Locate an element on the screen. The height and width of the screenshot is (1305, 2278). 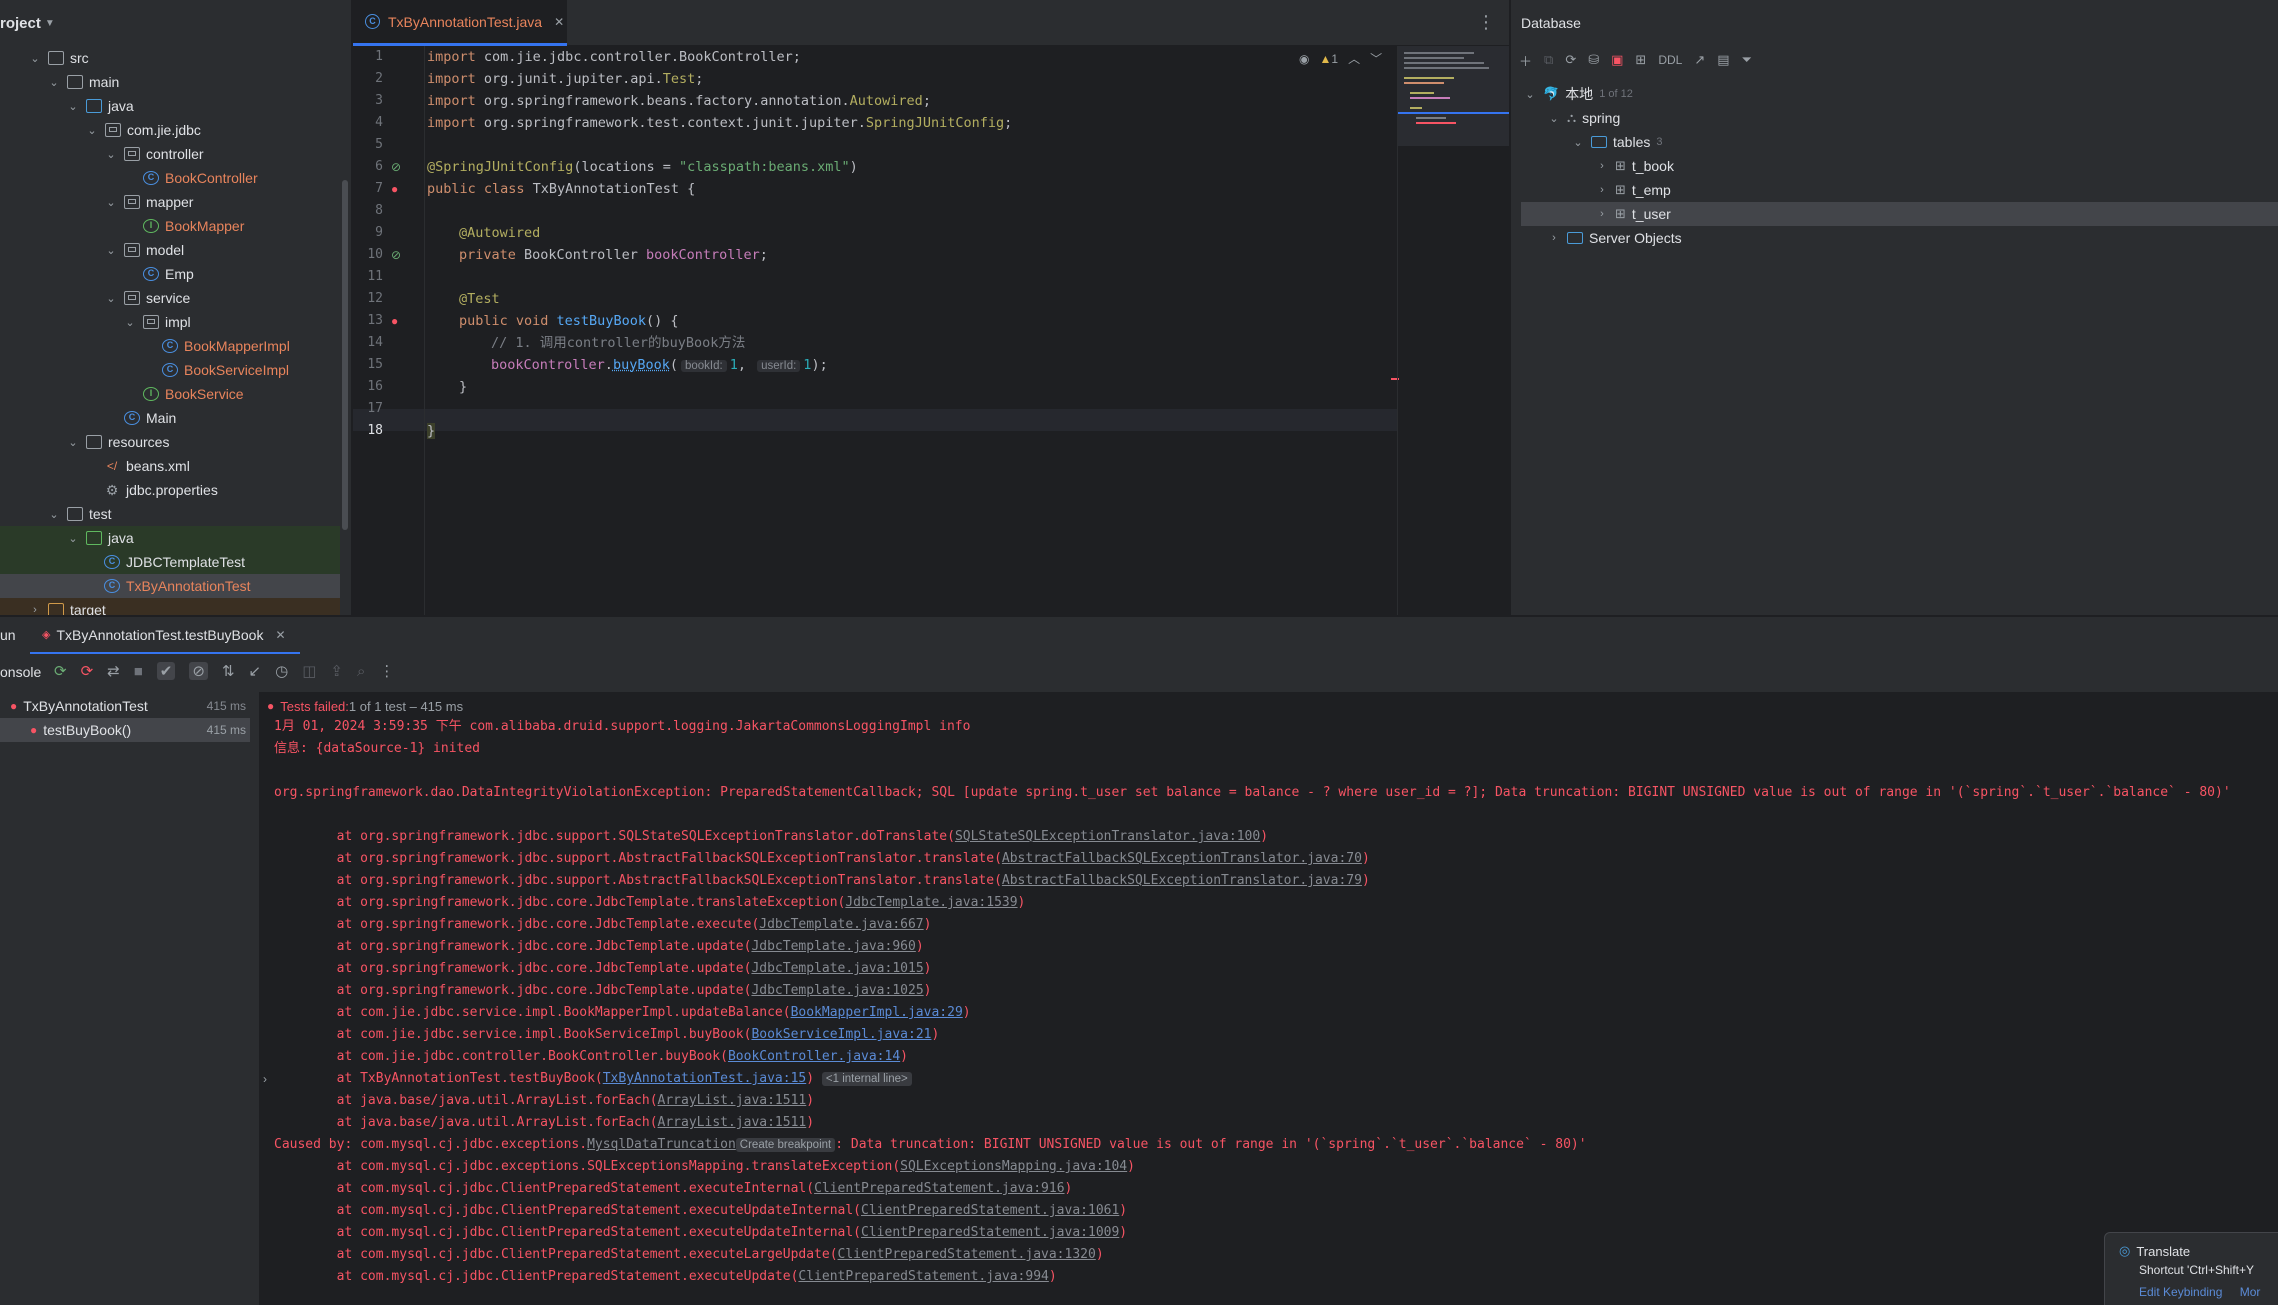
project-header: roject ▼ is located at coordinates (175, 23).